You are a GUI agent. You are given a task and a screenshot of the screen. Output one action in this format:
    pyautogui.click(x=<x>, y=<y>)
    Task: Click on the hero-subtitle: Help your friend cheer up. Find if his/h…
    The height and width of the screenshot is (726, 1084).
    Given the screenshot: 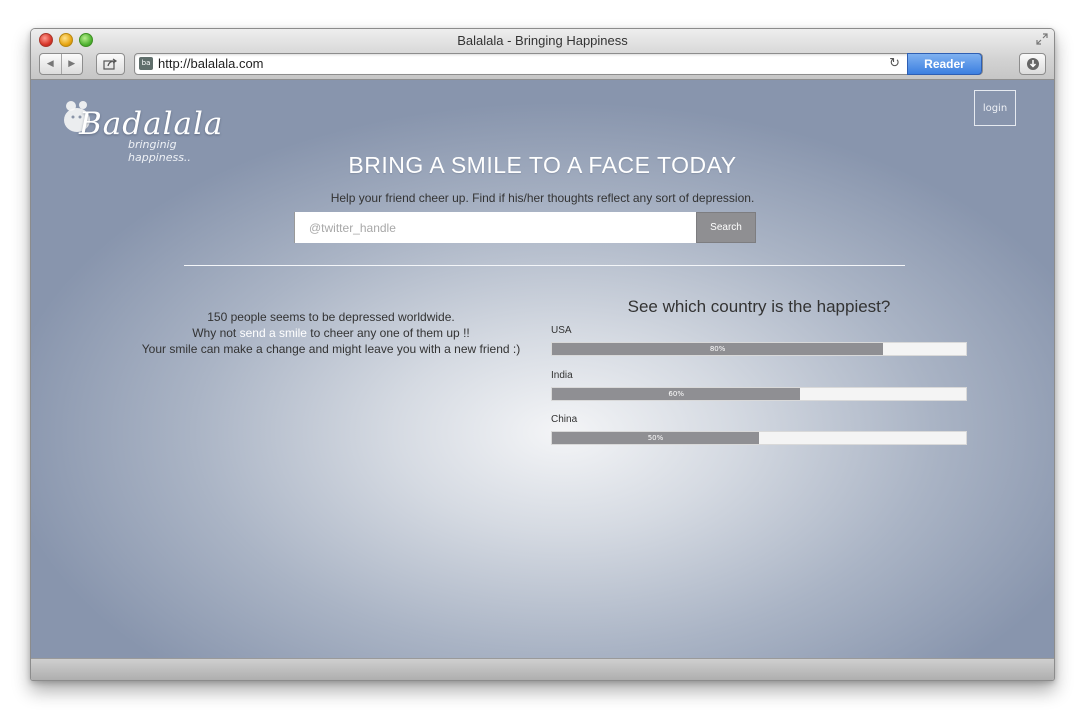 What is the action you would take?
    pyautogui.click(x=542, y=198)
    